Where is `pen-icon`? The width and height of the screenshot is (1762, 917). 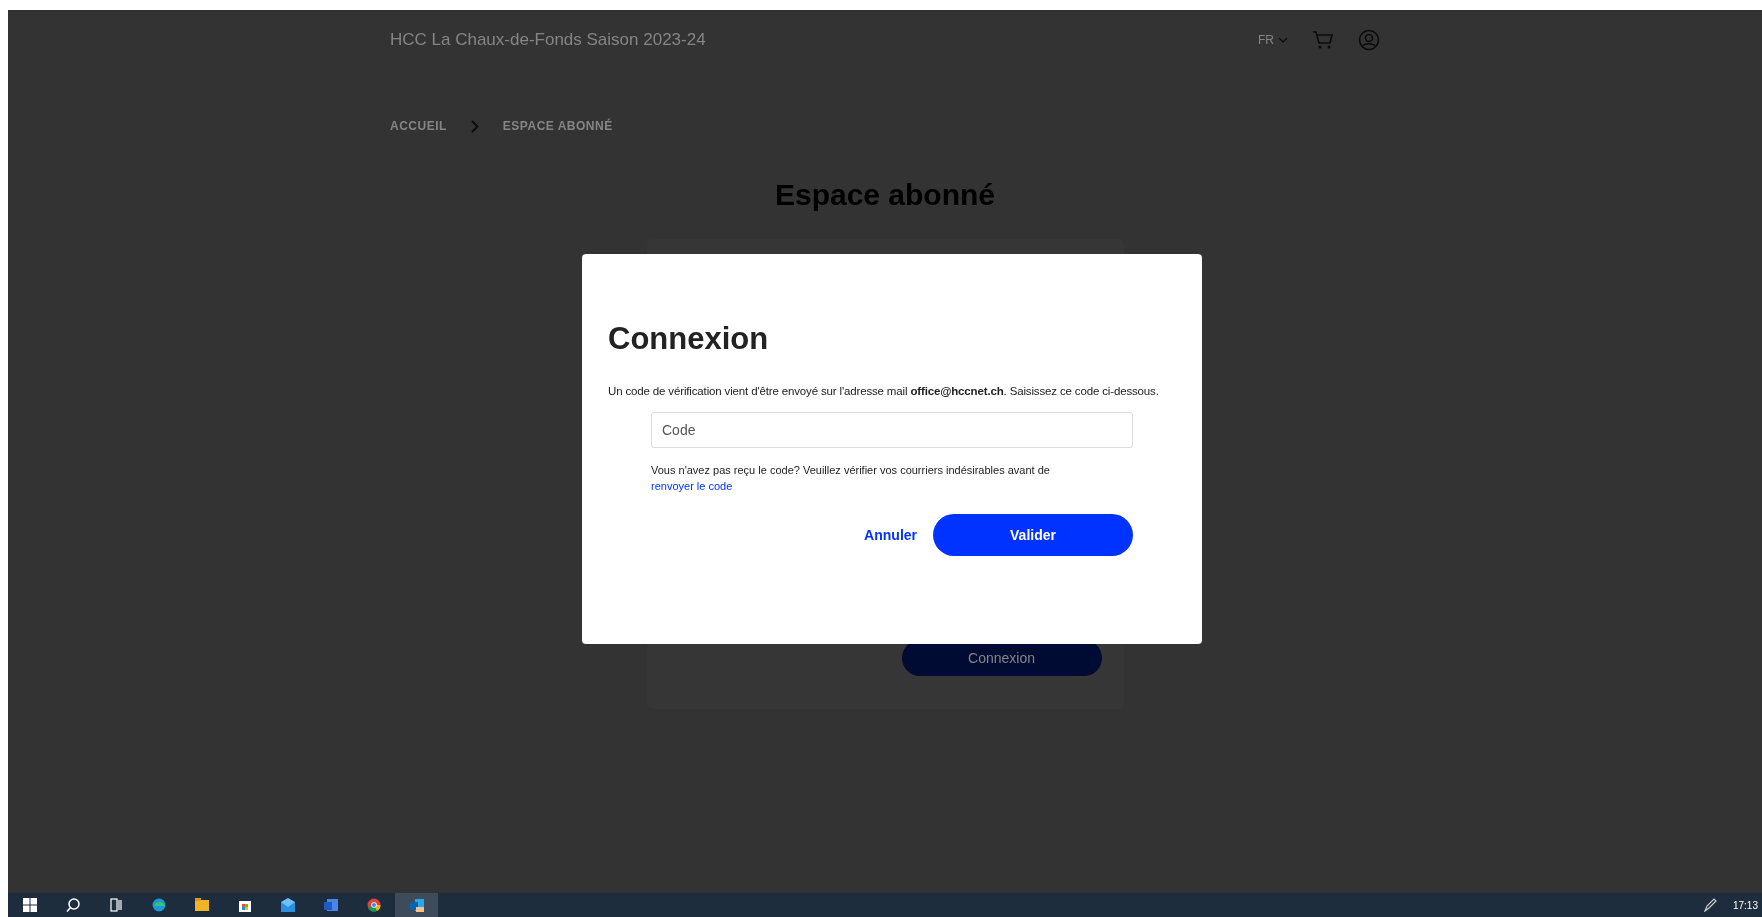
pen-icon is located at coordinates (1709, 905).